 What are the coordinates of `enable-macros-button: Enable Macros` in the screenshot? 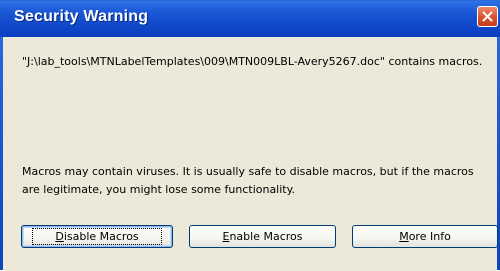 It's located at (262, 236).